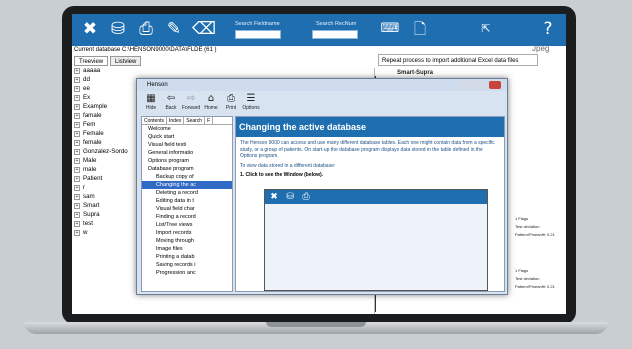 This screenshot has width=632, height=349. What do you see at coordinates (187, 145) in the screenshot?
I see `help-contents-item: Visual field testi` at bounding box center [187, 145].